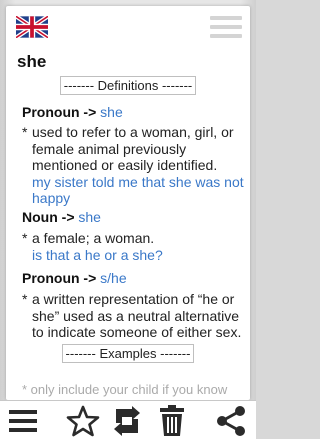  What do you see at coordinates (231, 421) in the screenshot?
I see `share-icon` at bounding box center [231, 421].